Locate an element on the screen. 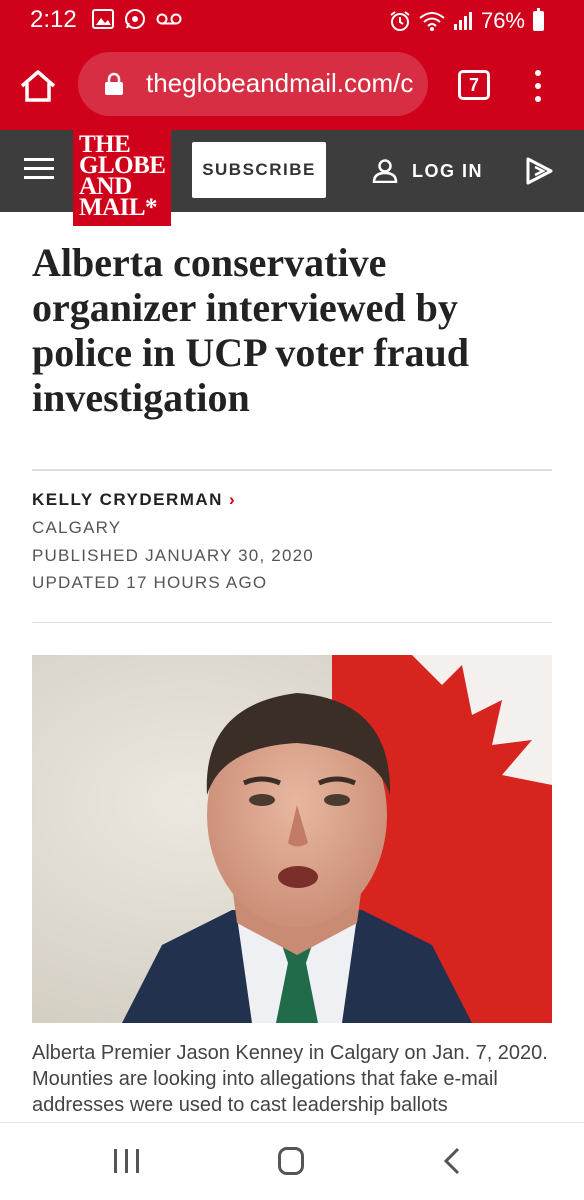  updated-time: UPDATED 17 HOURS AGO is located at coordinates (150, 582).